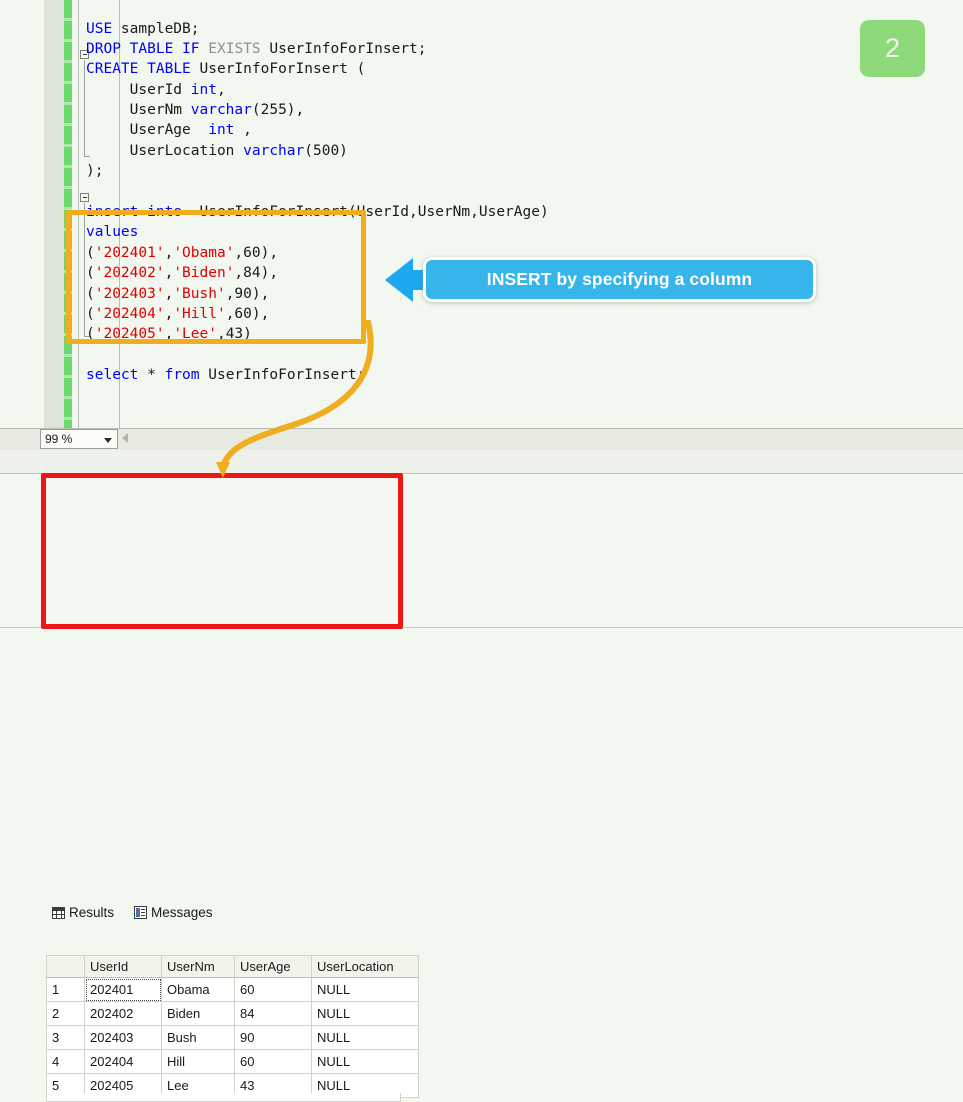 The height and width of the screenshot is (1102, 963). I want to click on cell-userid: 202402, so click(123, 1013).